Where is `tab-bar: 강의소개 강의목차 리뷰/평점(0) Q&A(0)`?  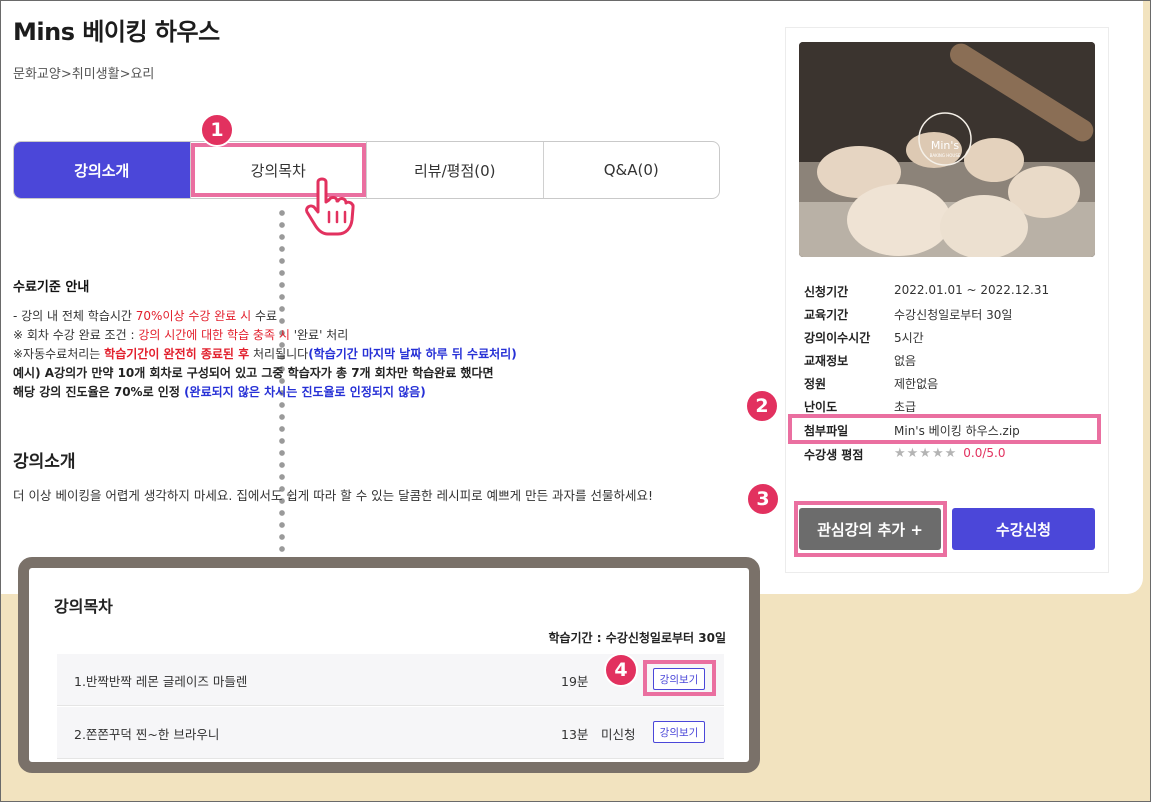
tab-bar: 강의소개 강의목차 리뷰/평점(0) Q&A(0) is located at coordinates (366, 170).